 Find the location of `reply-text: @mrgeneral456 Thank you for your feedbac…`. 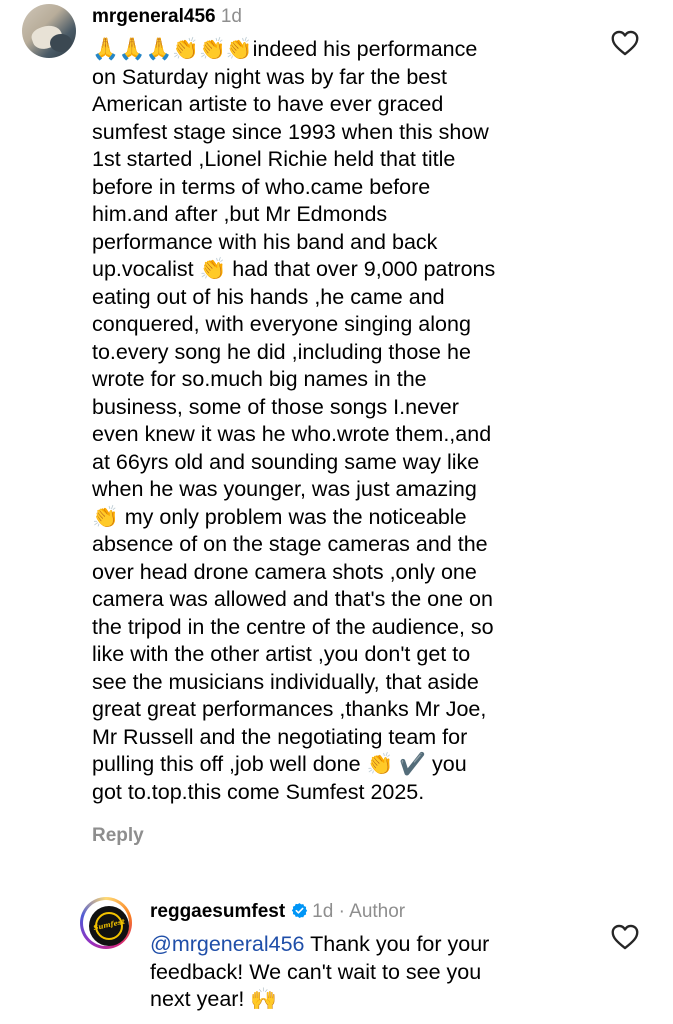

reply-text: @mrgeneral456 Thank you for your feedbac… is located at coordinates (370, 972).